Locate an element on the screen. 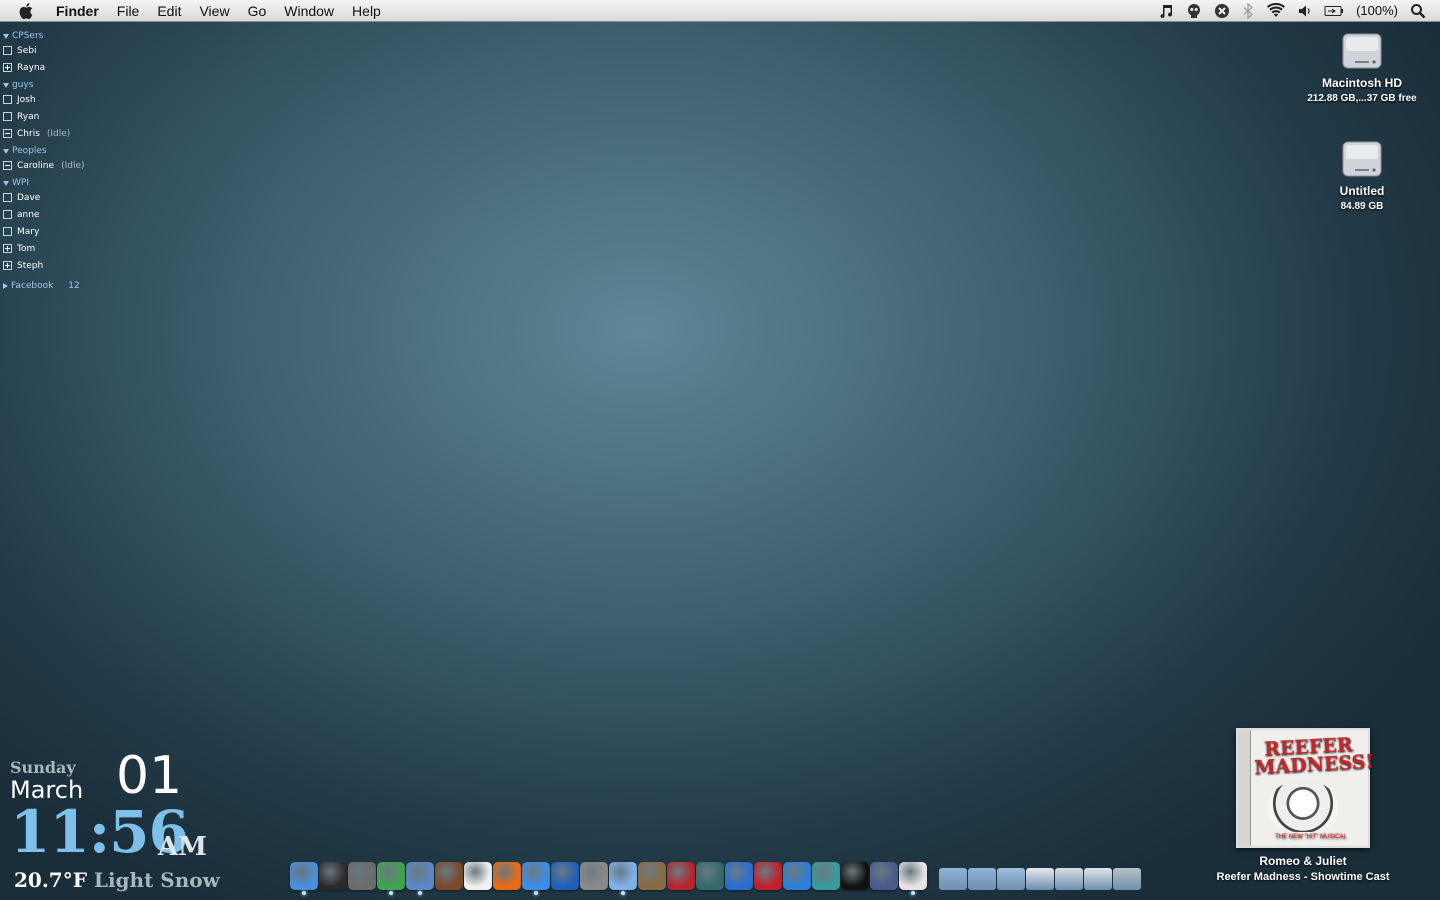  menu-edit: Edit is located at coordinates (169, 11).